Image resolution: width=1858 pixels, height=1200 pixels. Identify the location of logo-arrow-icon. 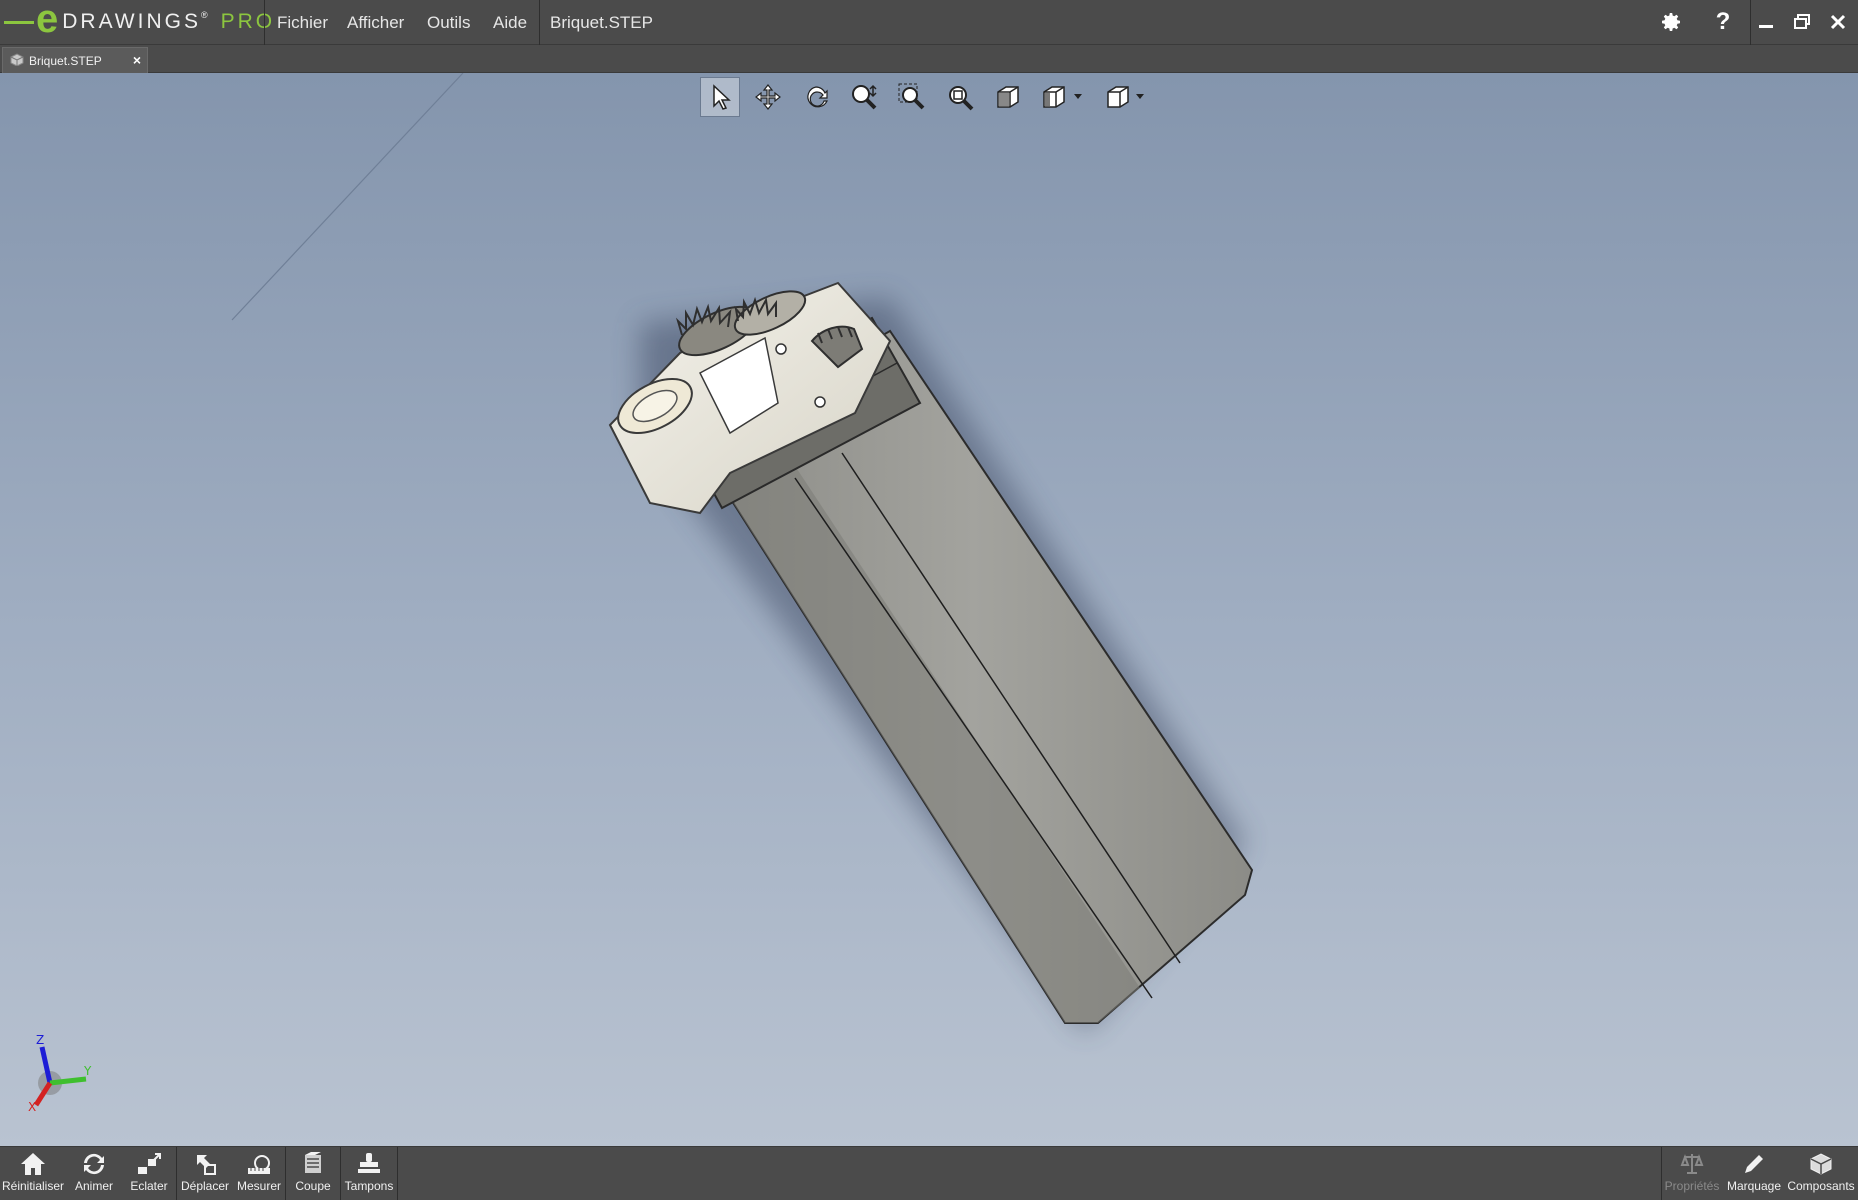
(19, 22).